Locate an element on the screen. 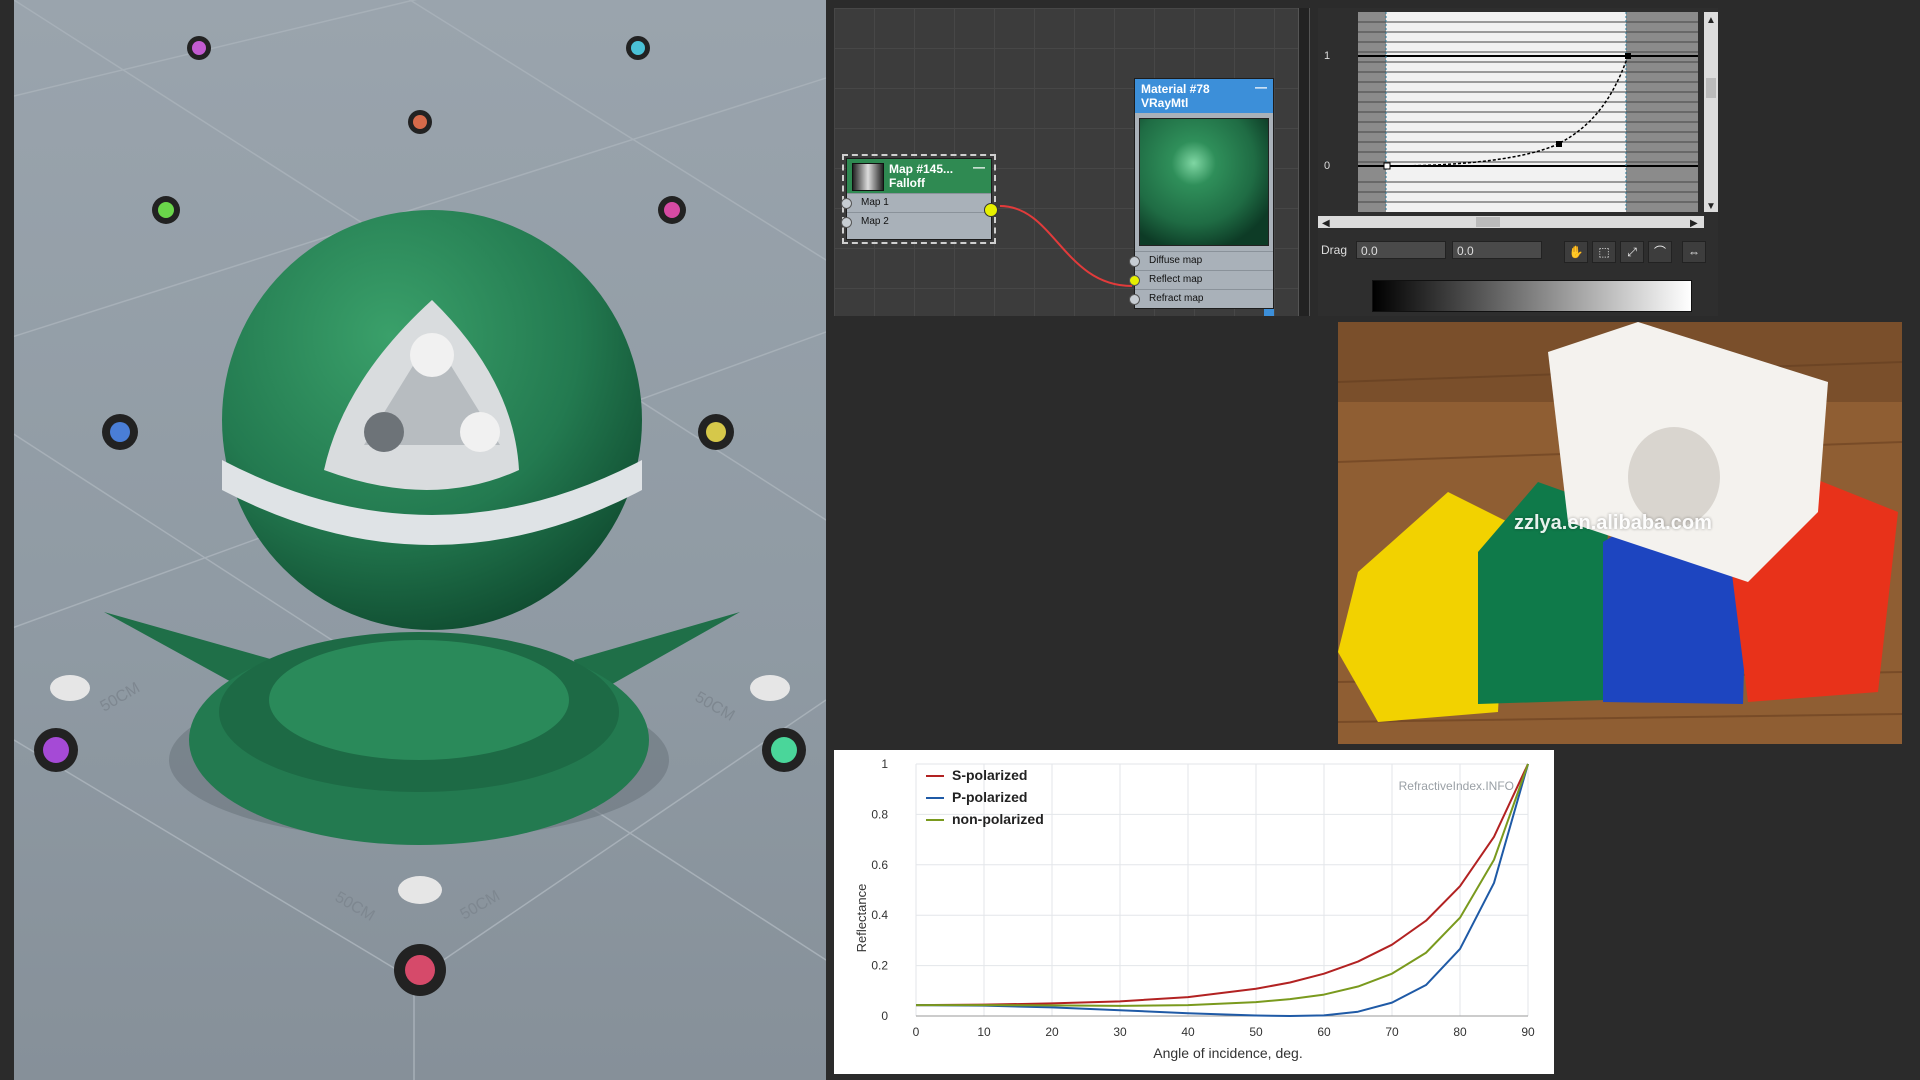 Image resolution: width=1920 pixels, height=1080 pixels. photo-watermark: zzlya.en.alibaba.com is located at coordinates (1613, 523).